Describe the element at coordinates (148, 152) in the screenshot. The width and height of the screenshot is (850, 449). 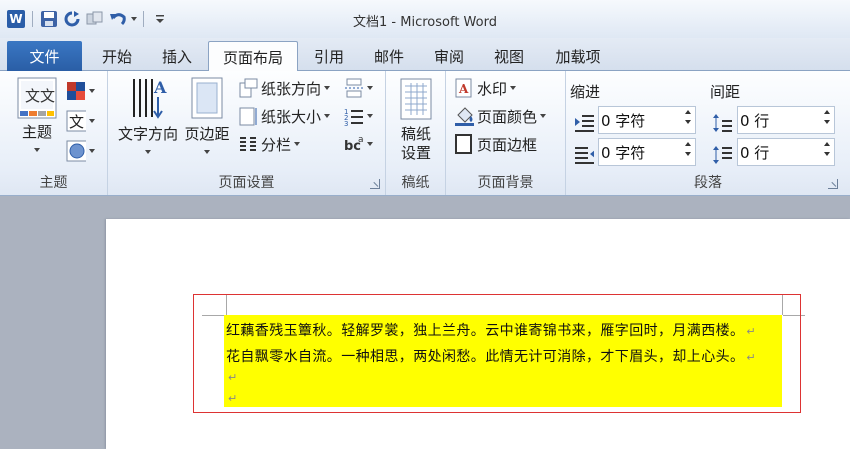
I see `text-direction-dropdown-icon` at that location.